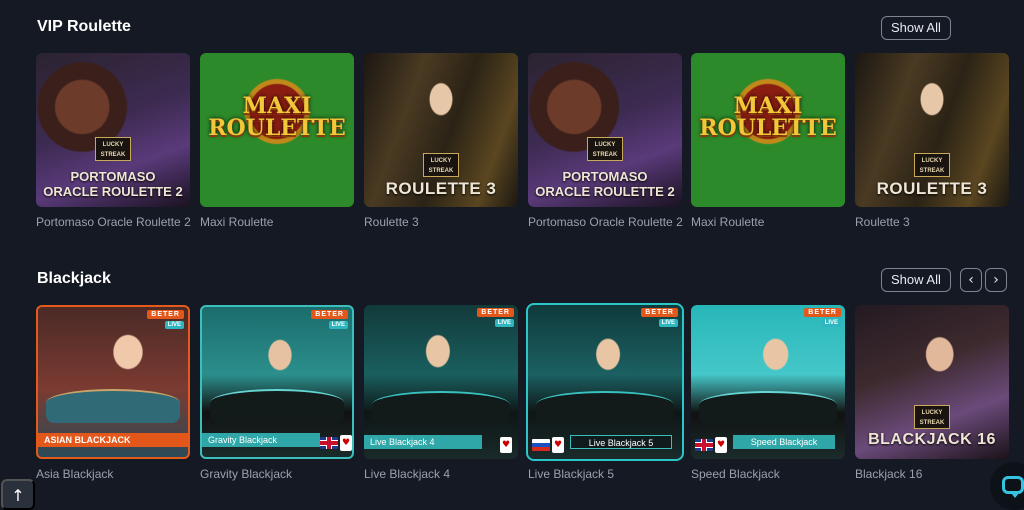  What do you see at coordinates (932, 382) in the screenshot?
I see `game-thumbnail: LUCKY STREAK BLACKJACK 16` at bounding box center [932, 382].